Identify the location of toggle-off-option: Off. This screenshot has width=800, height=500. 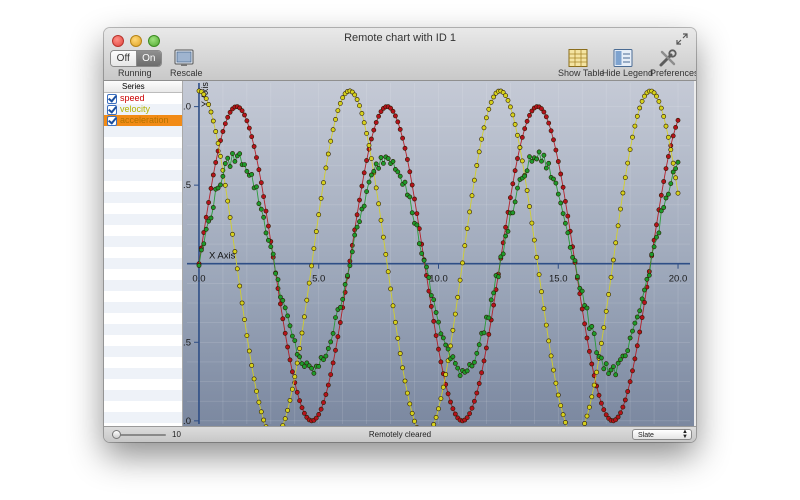
(124, 58).